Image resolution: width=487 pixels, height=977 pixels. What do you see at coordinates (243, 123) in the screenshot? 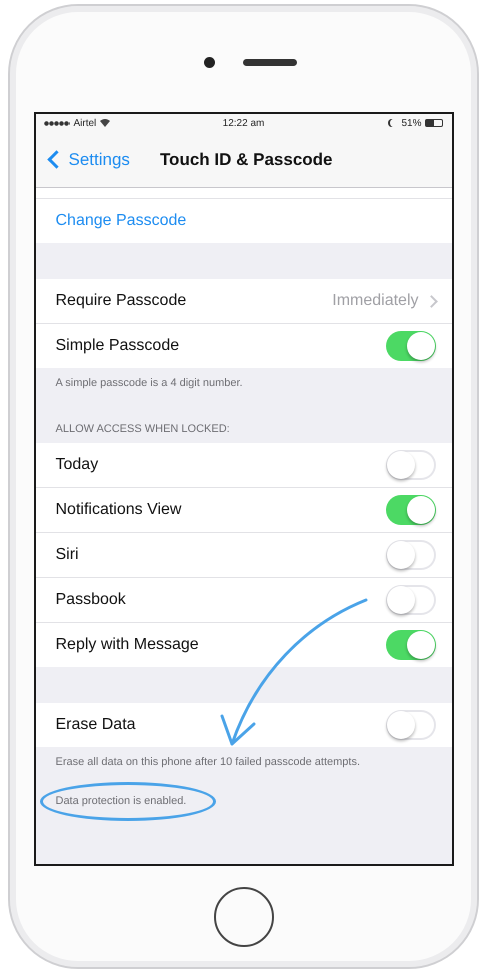
I see `status-time: 12:22 am` at bounding box center [243, 123].